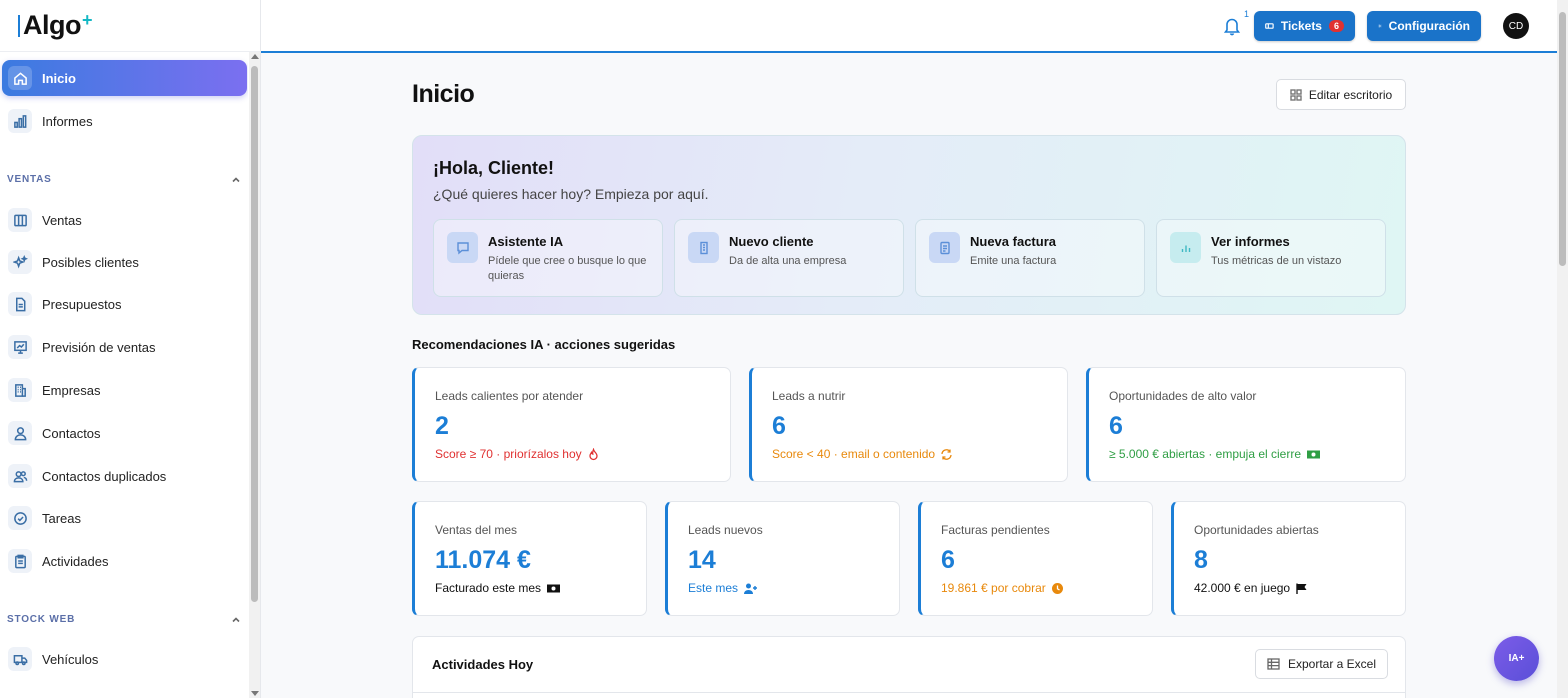 The image size is (1568, 698). I want to click on hero-greeting: ¡Hola, Cliente!, so click(494, 168).